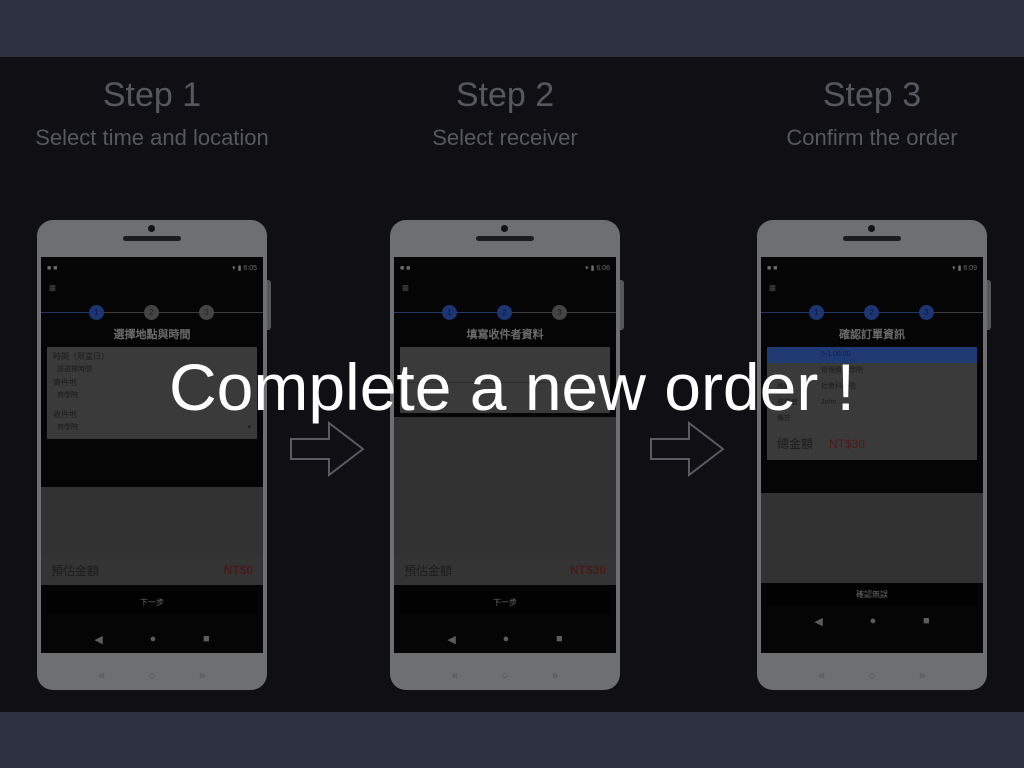 The height and width of the screenshot is (768, 1024). What do you see at coordinates (511, 387) in the screenshot?
I see `overlay-headline: Complete a new order !` at bounding box center [511, 387].